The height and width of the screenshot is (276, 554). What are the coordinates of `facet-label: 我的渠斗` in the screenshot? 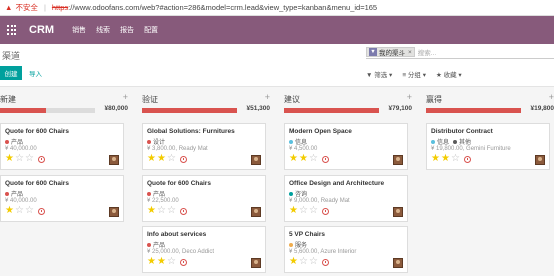 It's located at (392, 53).